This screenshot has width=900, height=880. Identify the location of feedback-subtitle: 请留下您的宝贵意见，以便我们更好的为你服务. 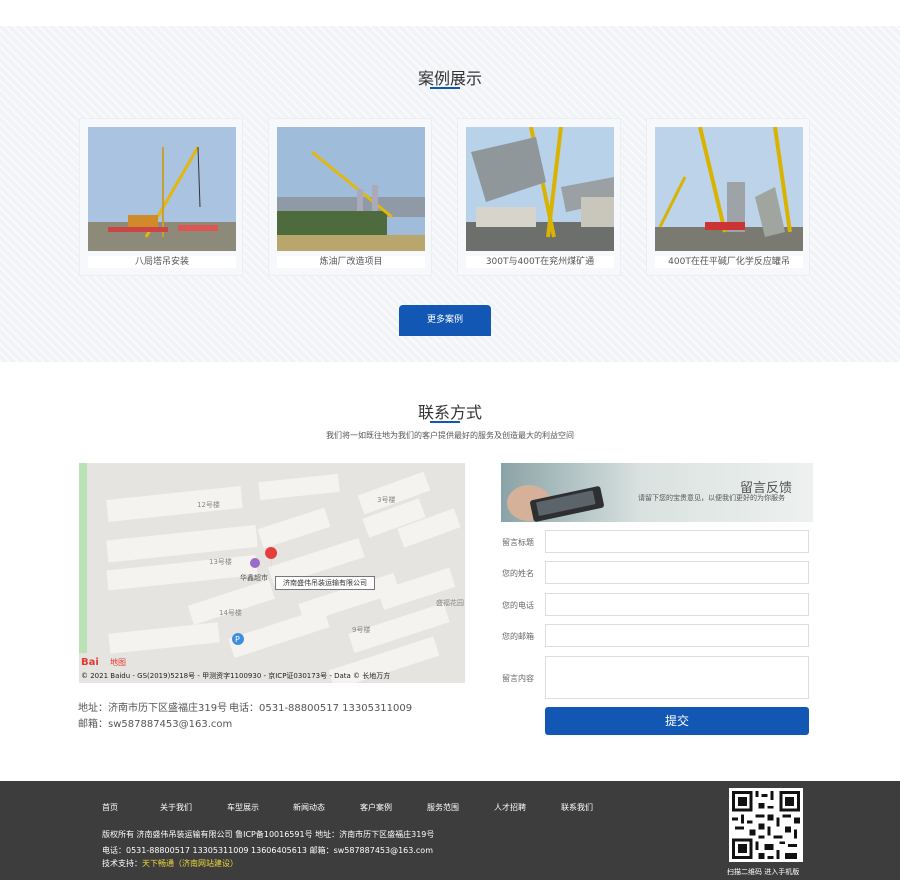
(711, 498).